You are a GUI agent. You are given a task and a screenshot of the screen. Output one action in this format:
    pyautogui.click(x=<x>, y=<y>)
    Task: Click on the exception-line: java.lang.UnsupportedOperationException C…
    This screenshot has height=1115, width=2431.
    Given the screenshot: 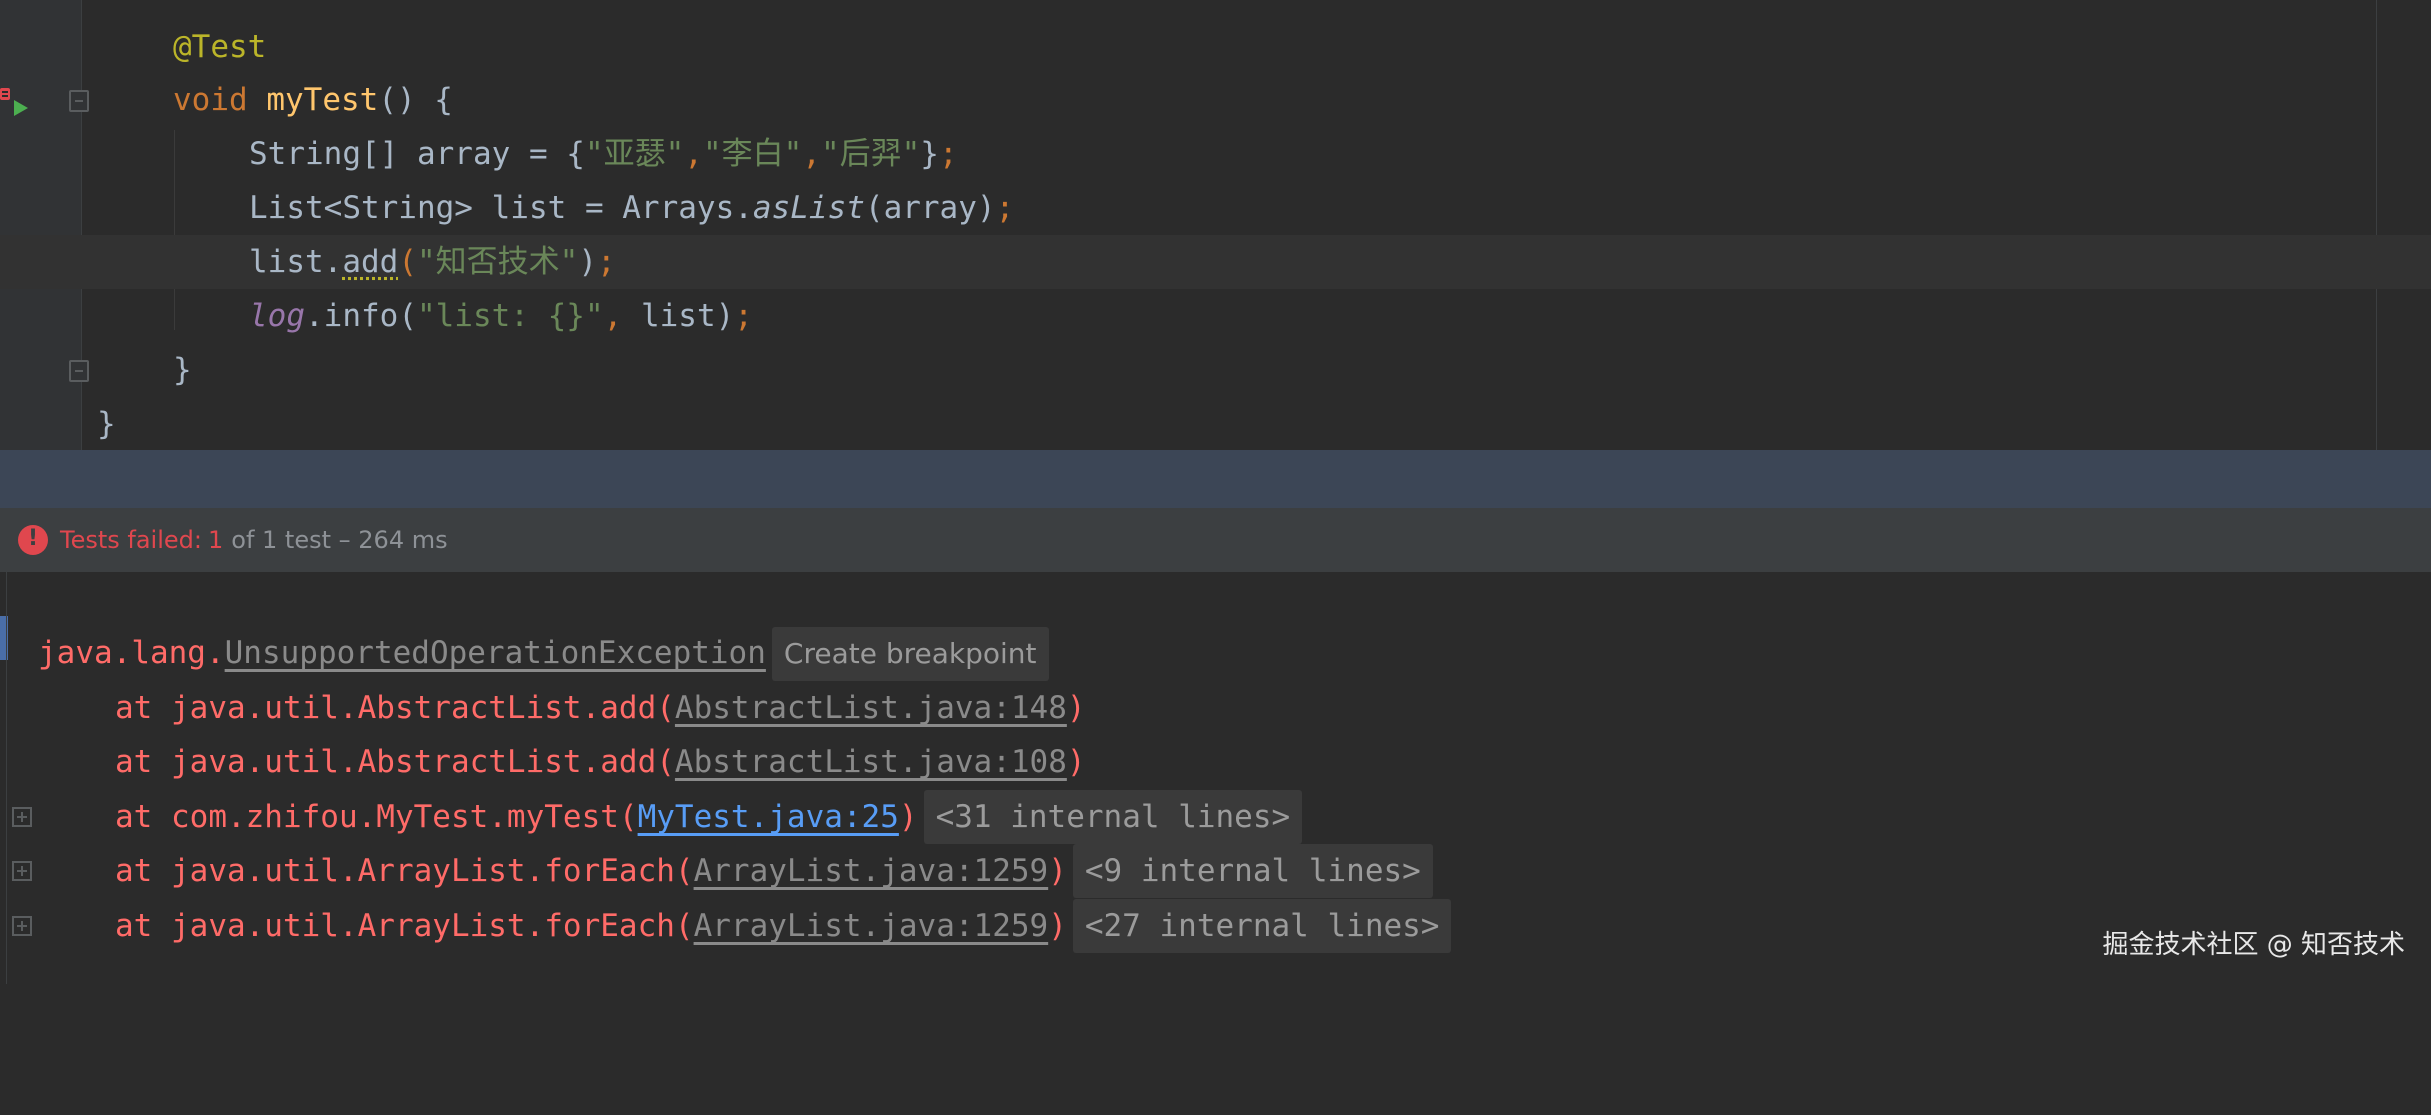 What is the action you would take?
    pyautogui.click(x=1215, y=653)
    